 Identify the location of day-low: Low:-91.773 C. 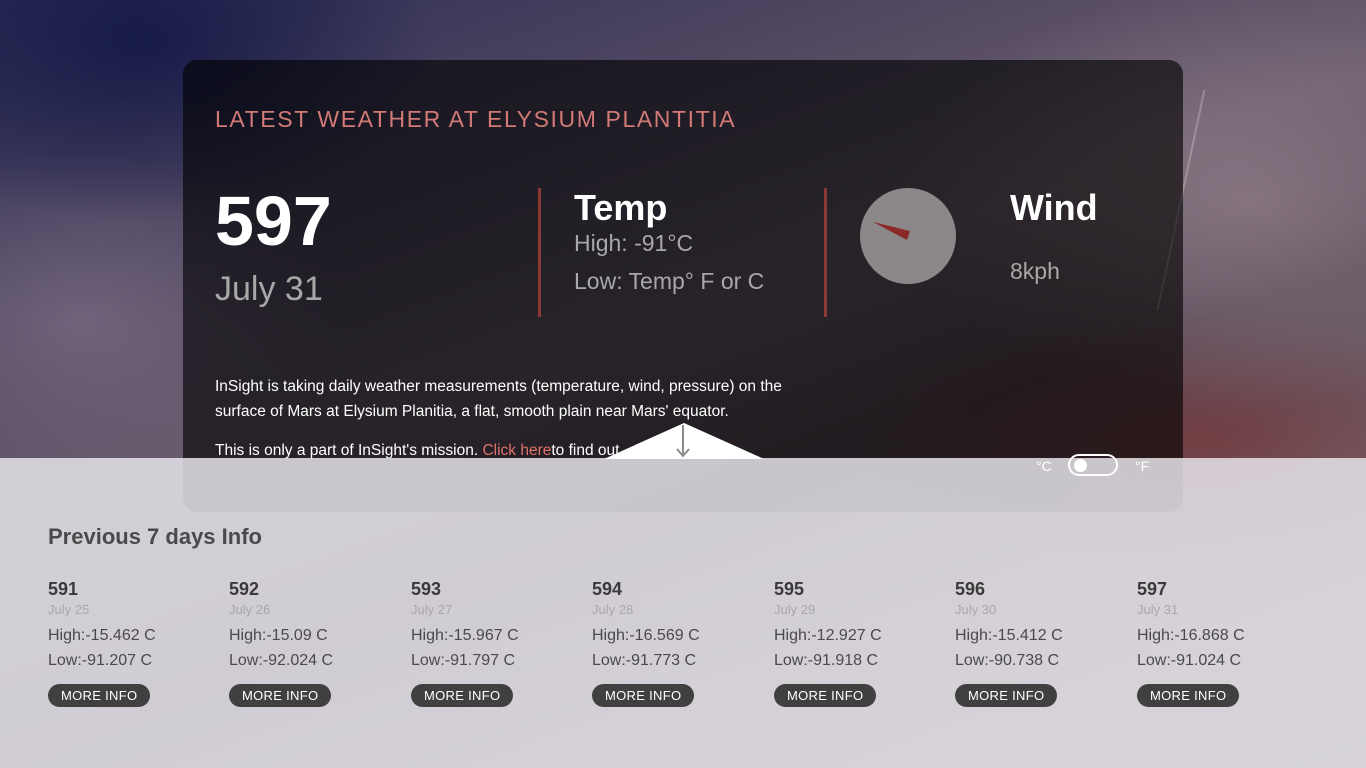
(644, 660).